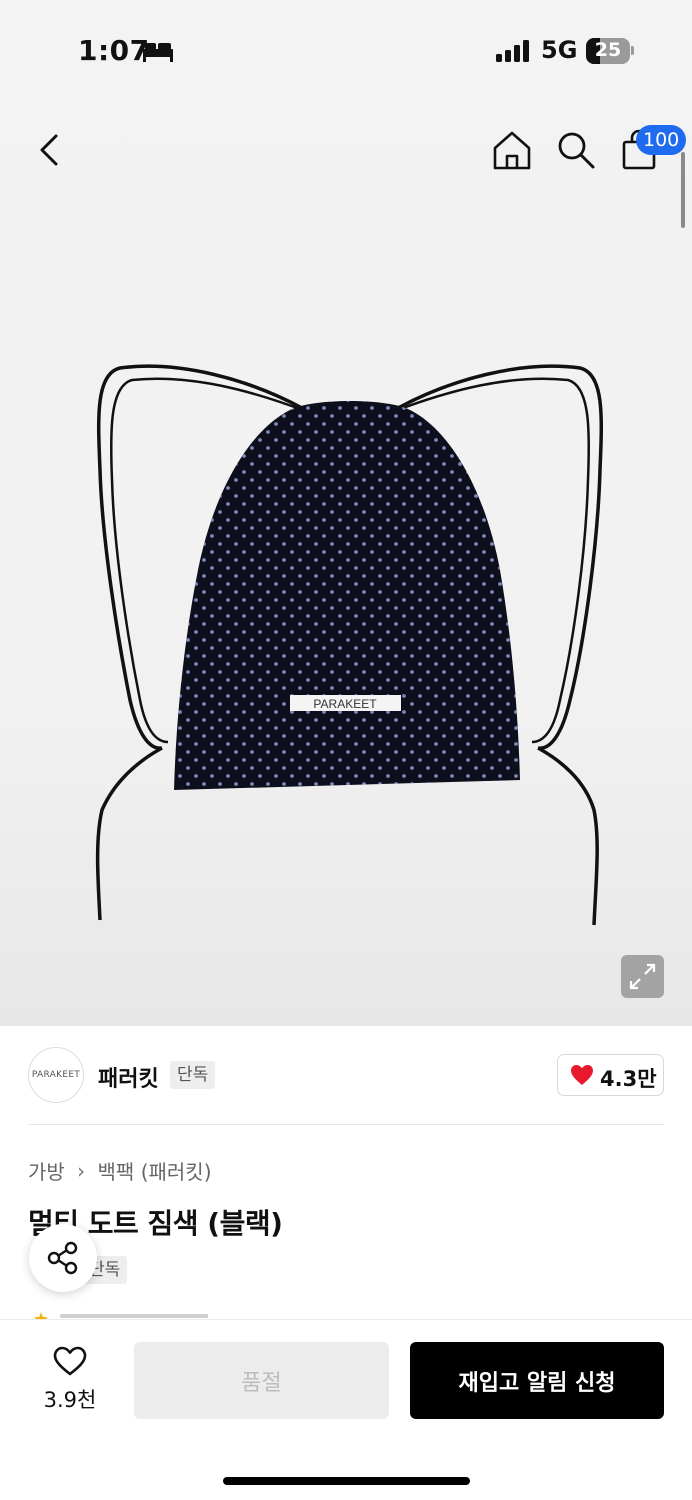 The image size is (692, 1500). Describe the element at coordinates (46, 1170) in the screenshot. I see `breadcrumb-category: 가방` at that location.